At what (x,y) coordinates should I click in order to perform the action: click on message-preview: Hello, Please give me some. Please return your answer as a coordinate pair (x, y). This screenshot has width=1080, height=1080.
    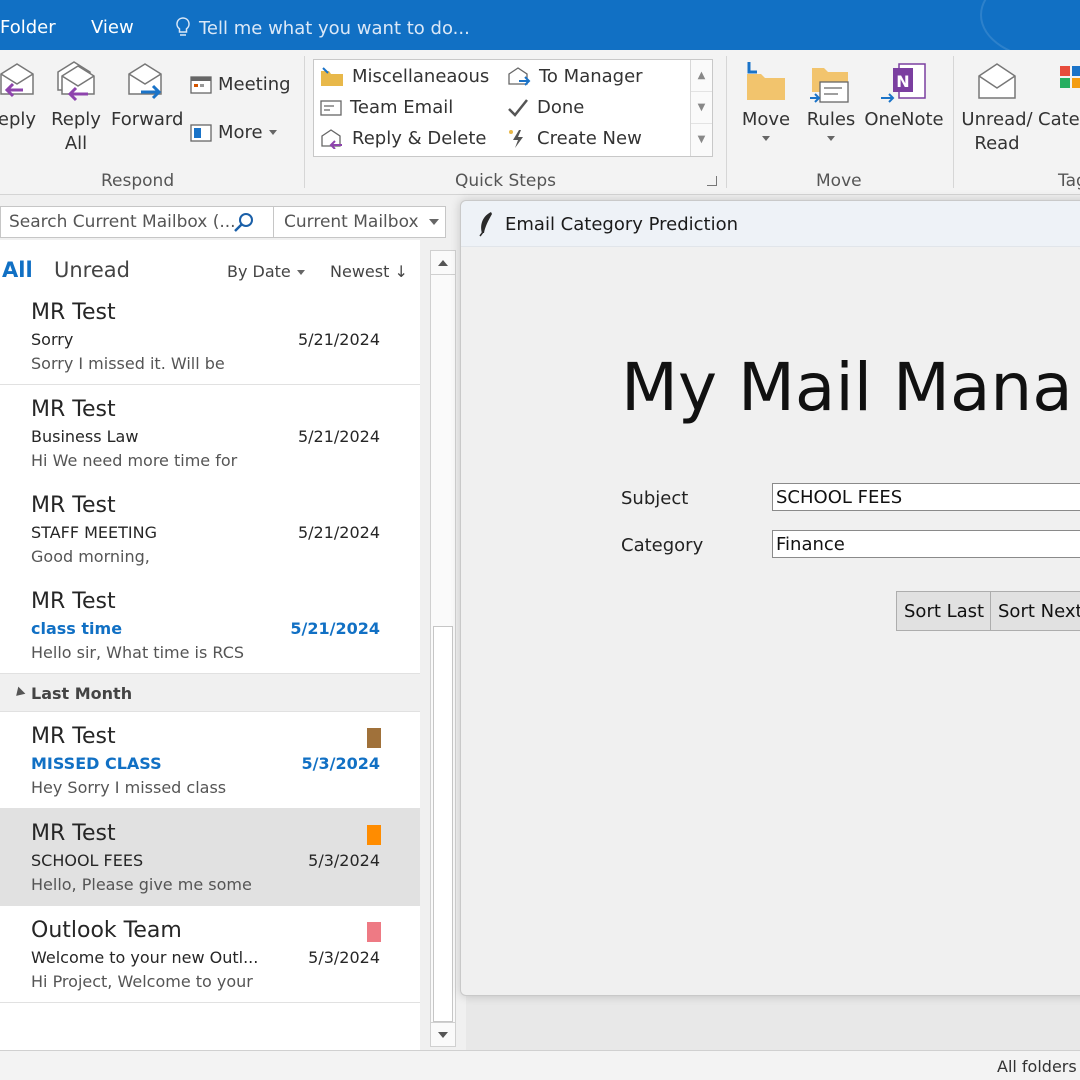
    Looking at the image, I should click on (141, 884).